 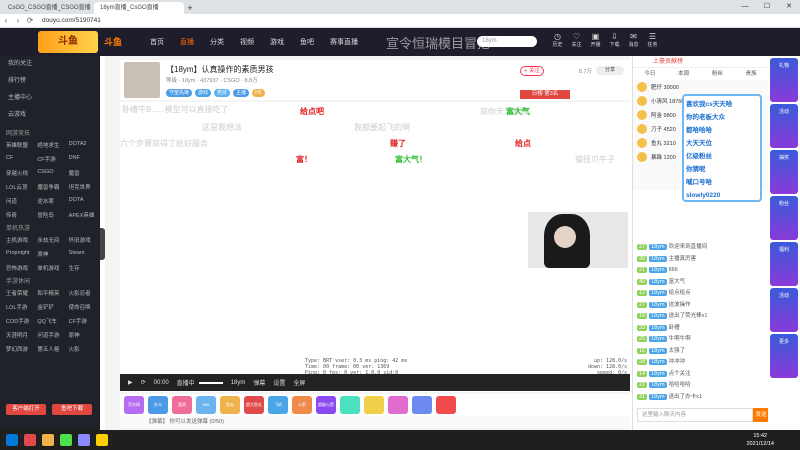 What do you see at coordinates (254, 405) in the screenshot?
I see `gift-item: 超大鱼丸` at bounding box center [254, 405].